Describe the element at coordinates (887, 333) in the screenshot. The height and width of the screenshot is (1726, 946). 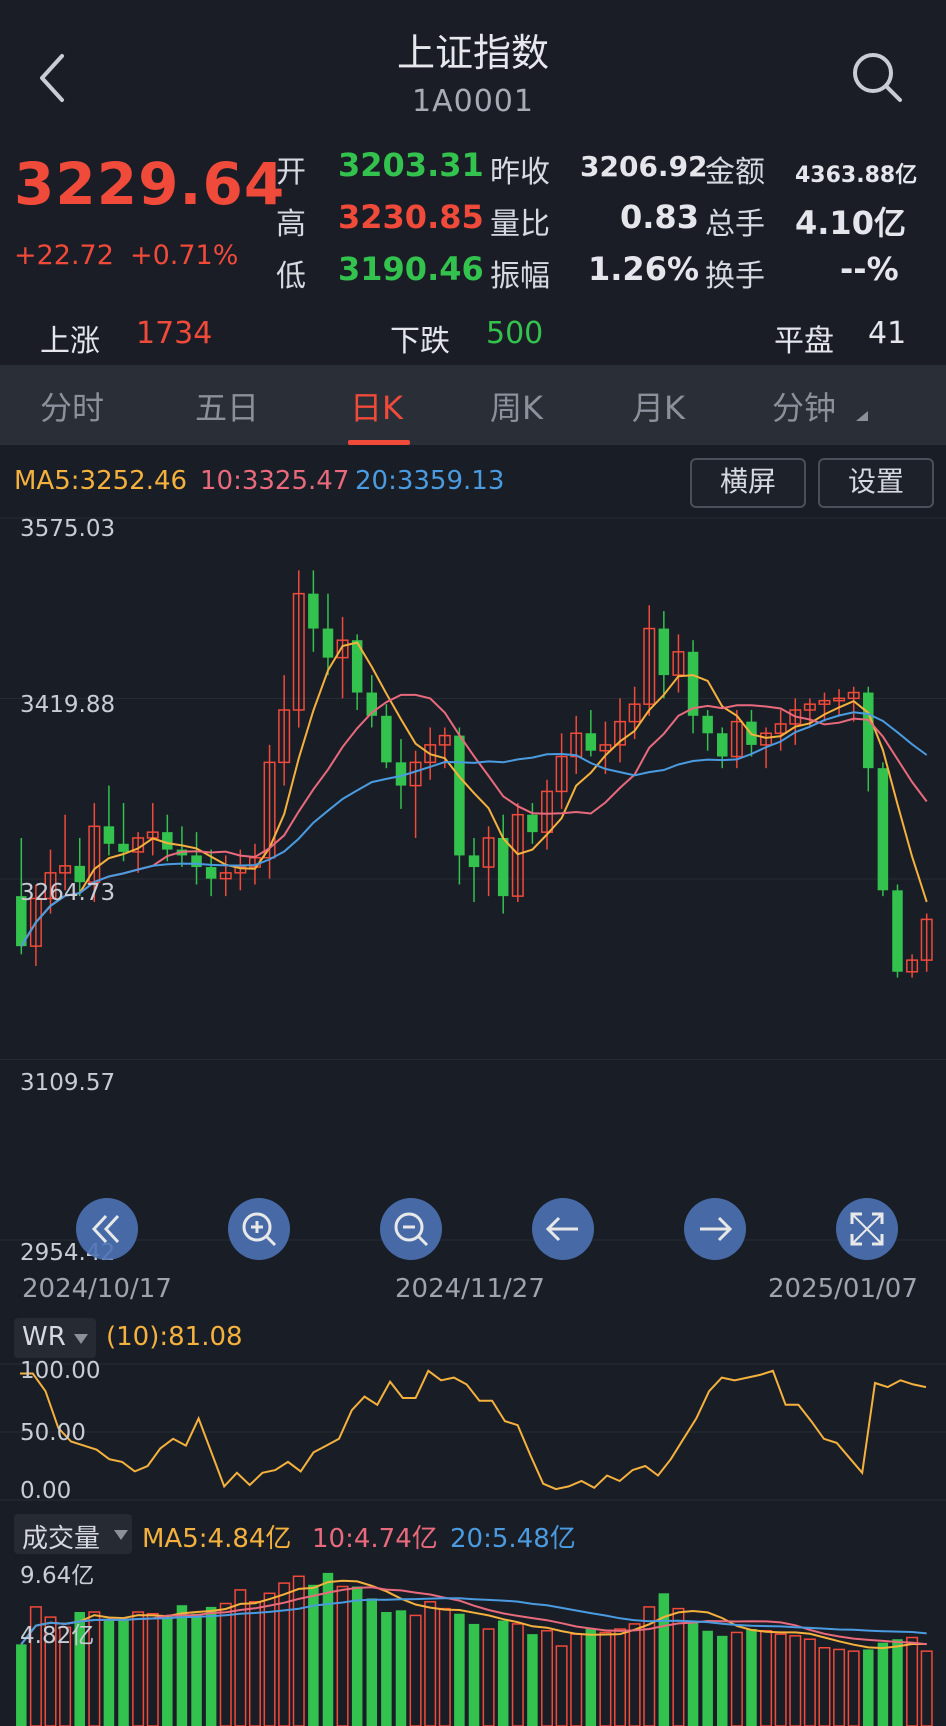
I see `unchanged-count: 41` at that location.